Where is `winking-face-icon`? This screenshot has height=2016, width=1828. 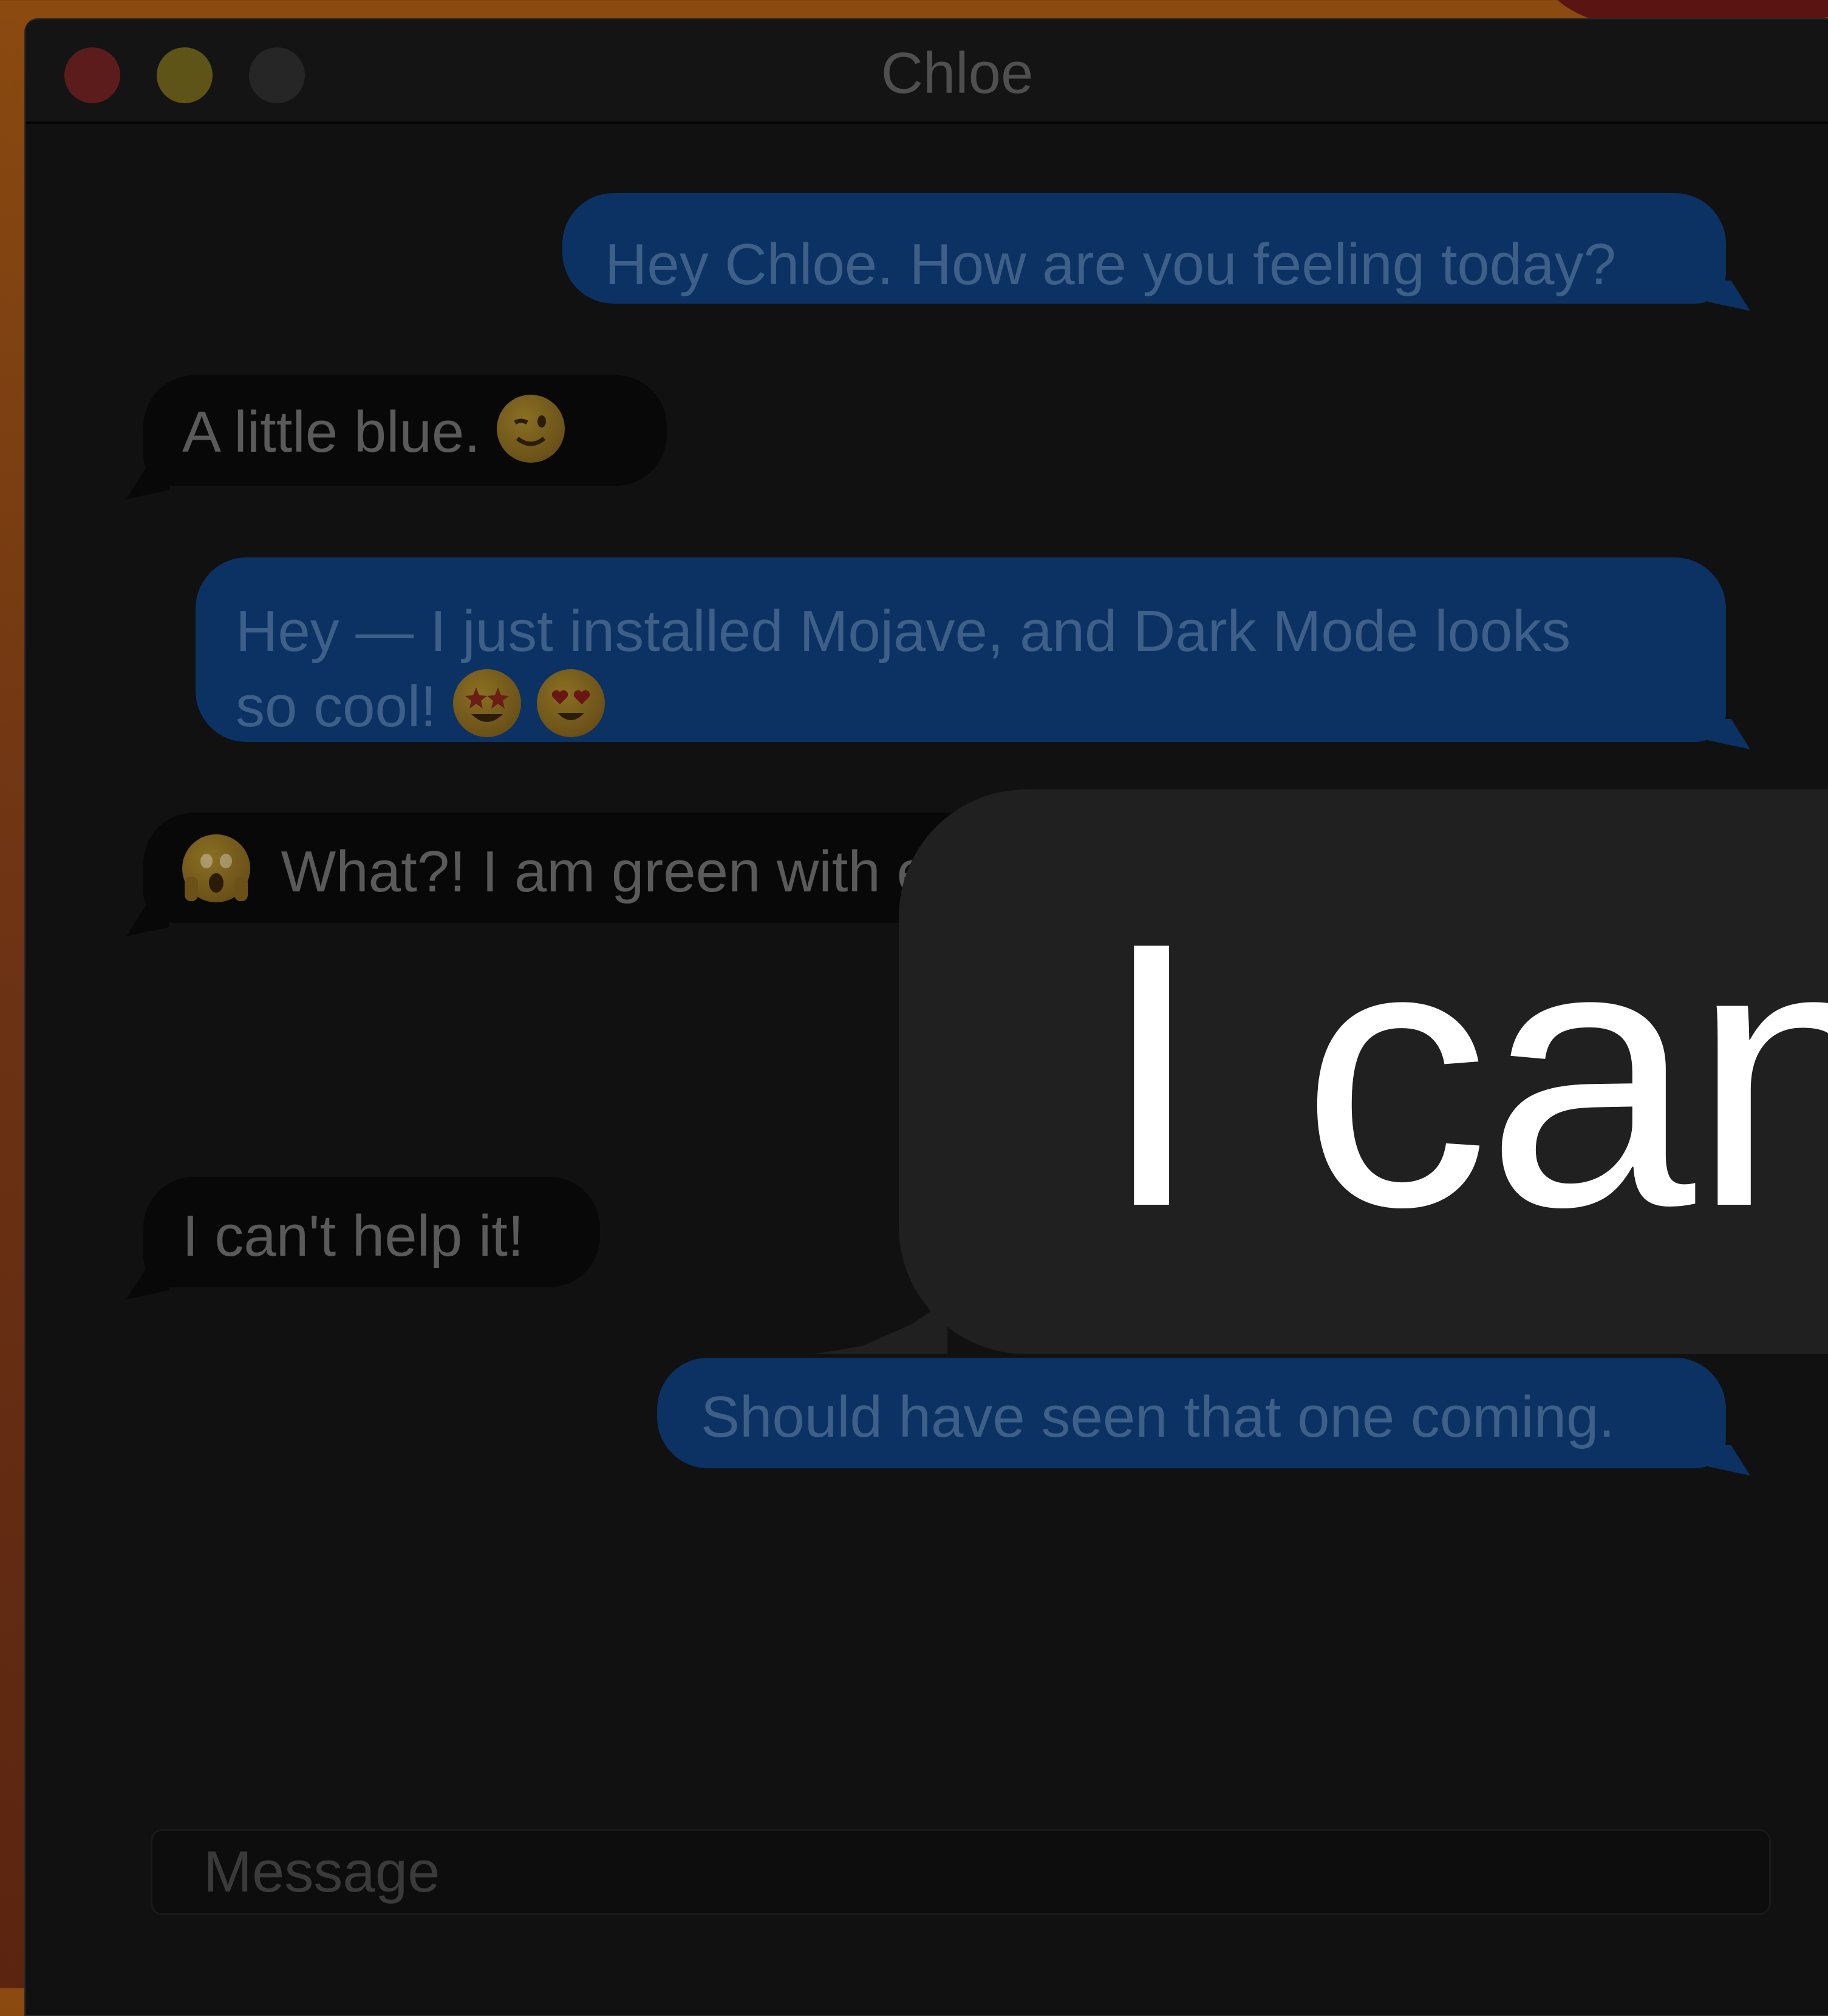 winking-face-icon is located at coordinates (530, 429).